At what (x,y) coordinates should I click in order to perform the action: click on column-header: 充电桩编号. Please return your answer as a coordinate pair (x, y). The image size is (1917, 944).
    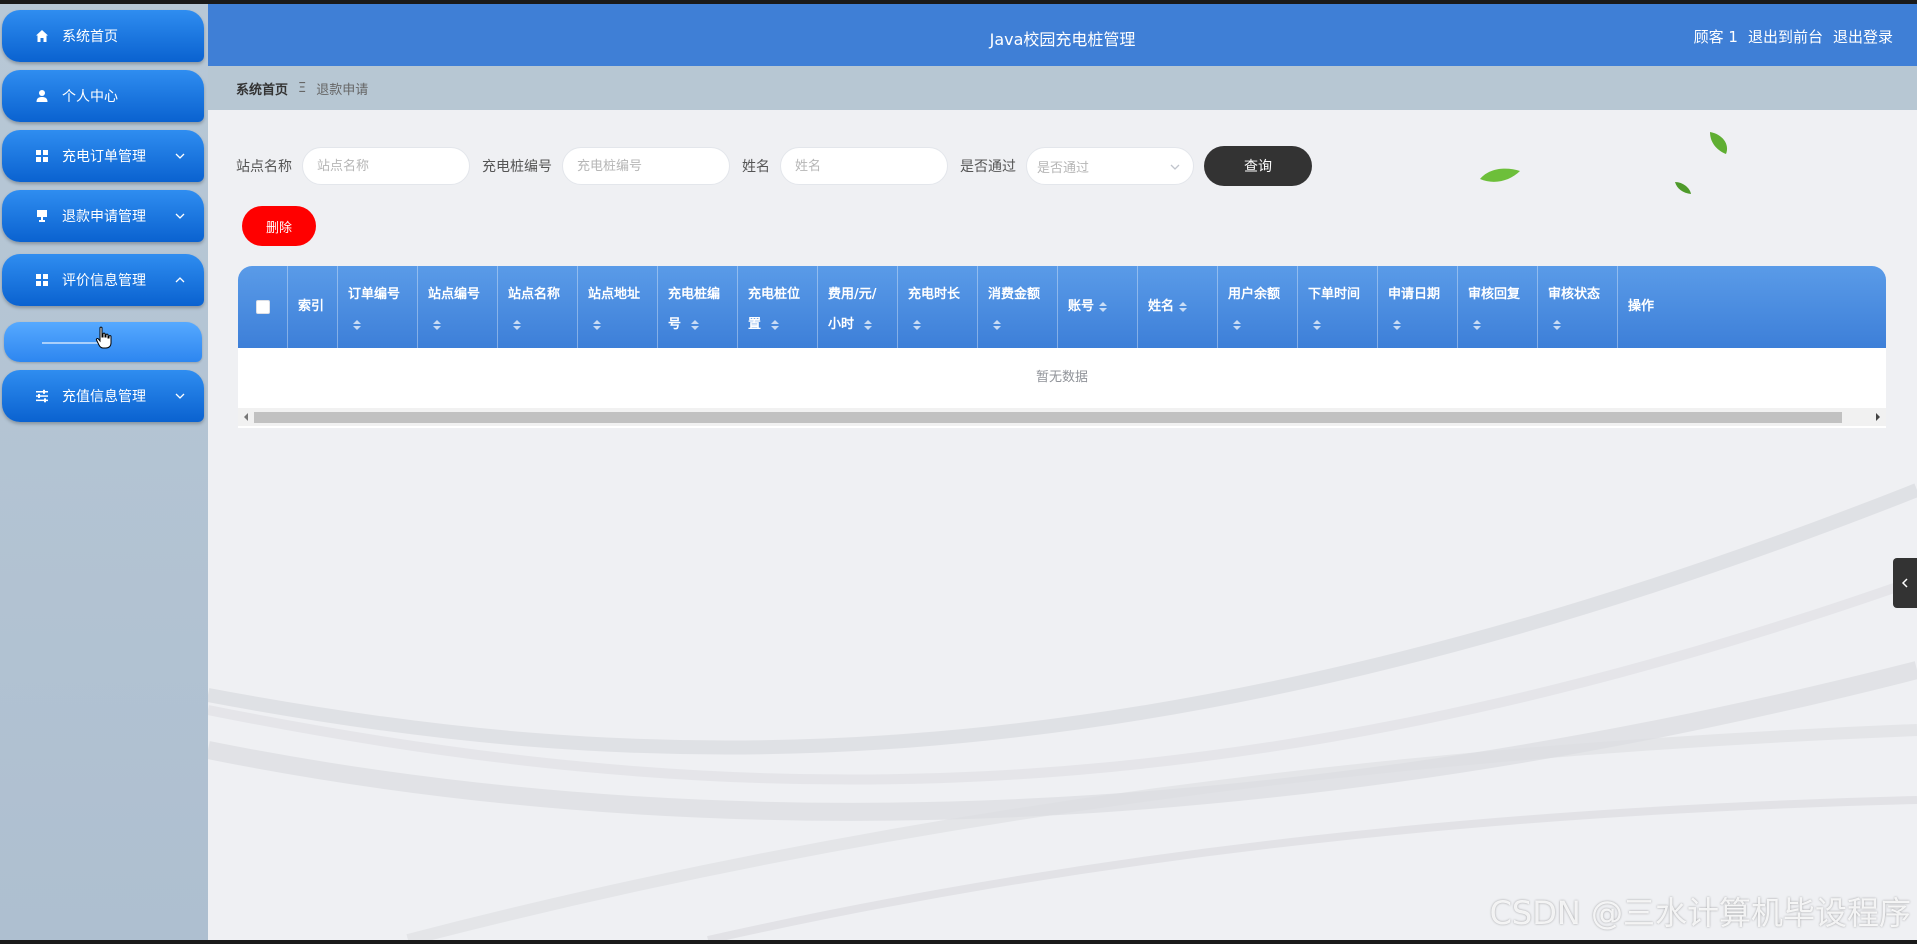
    Looking at the image, I should click on (698, 307).